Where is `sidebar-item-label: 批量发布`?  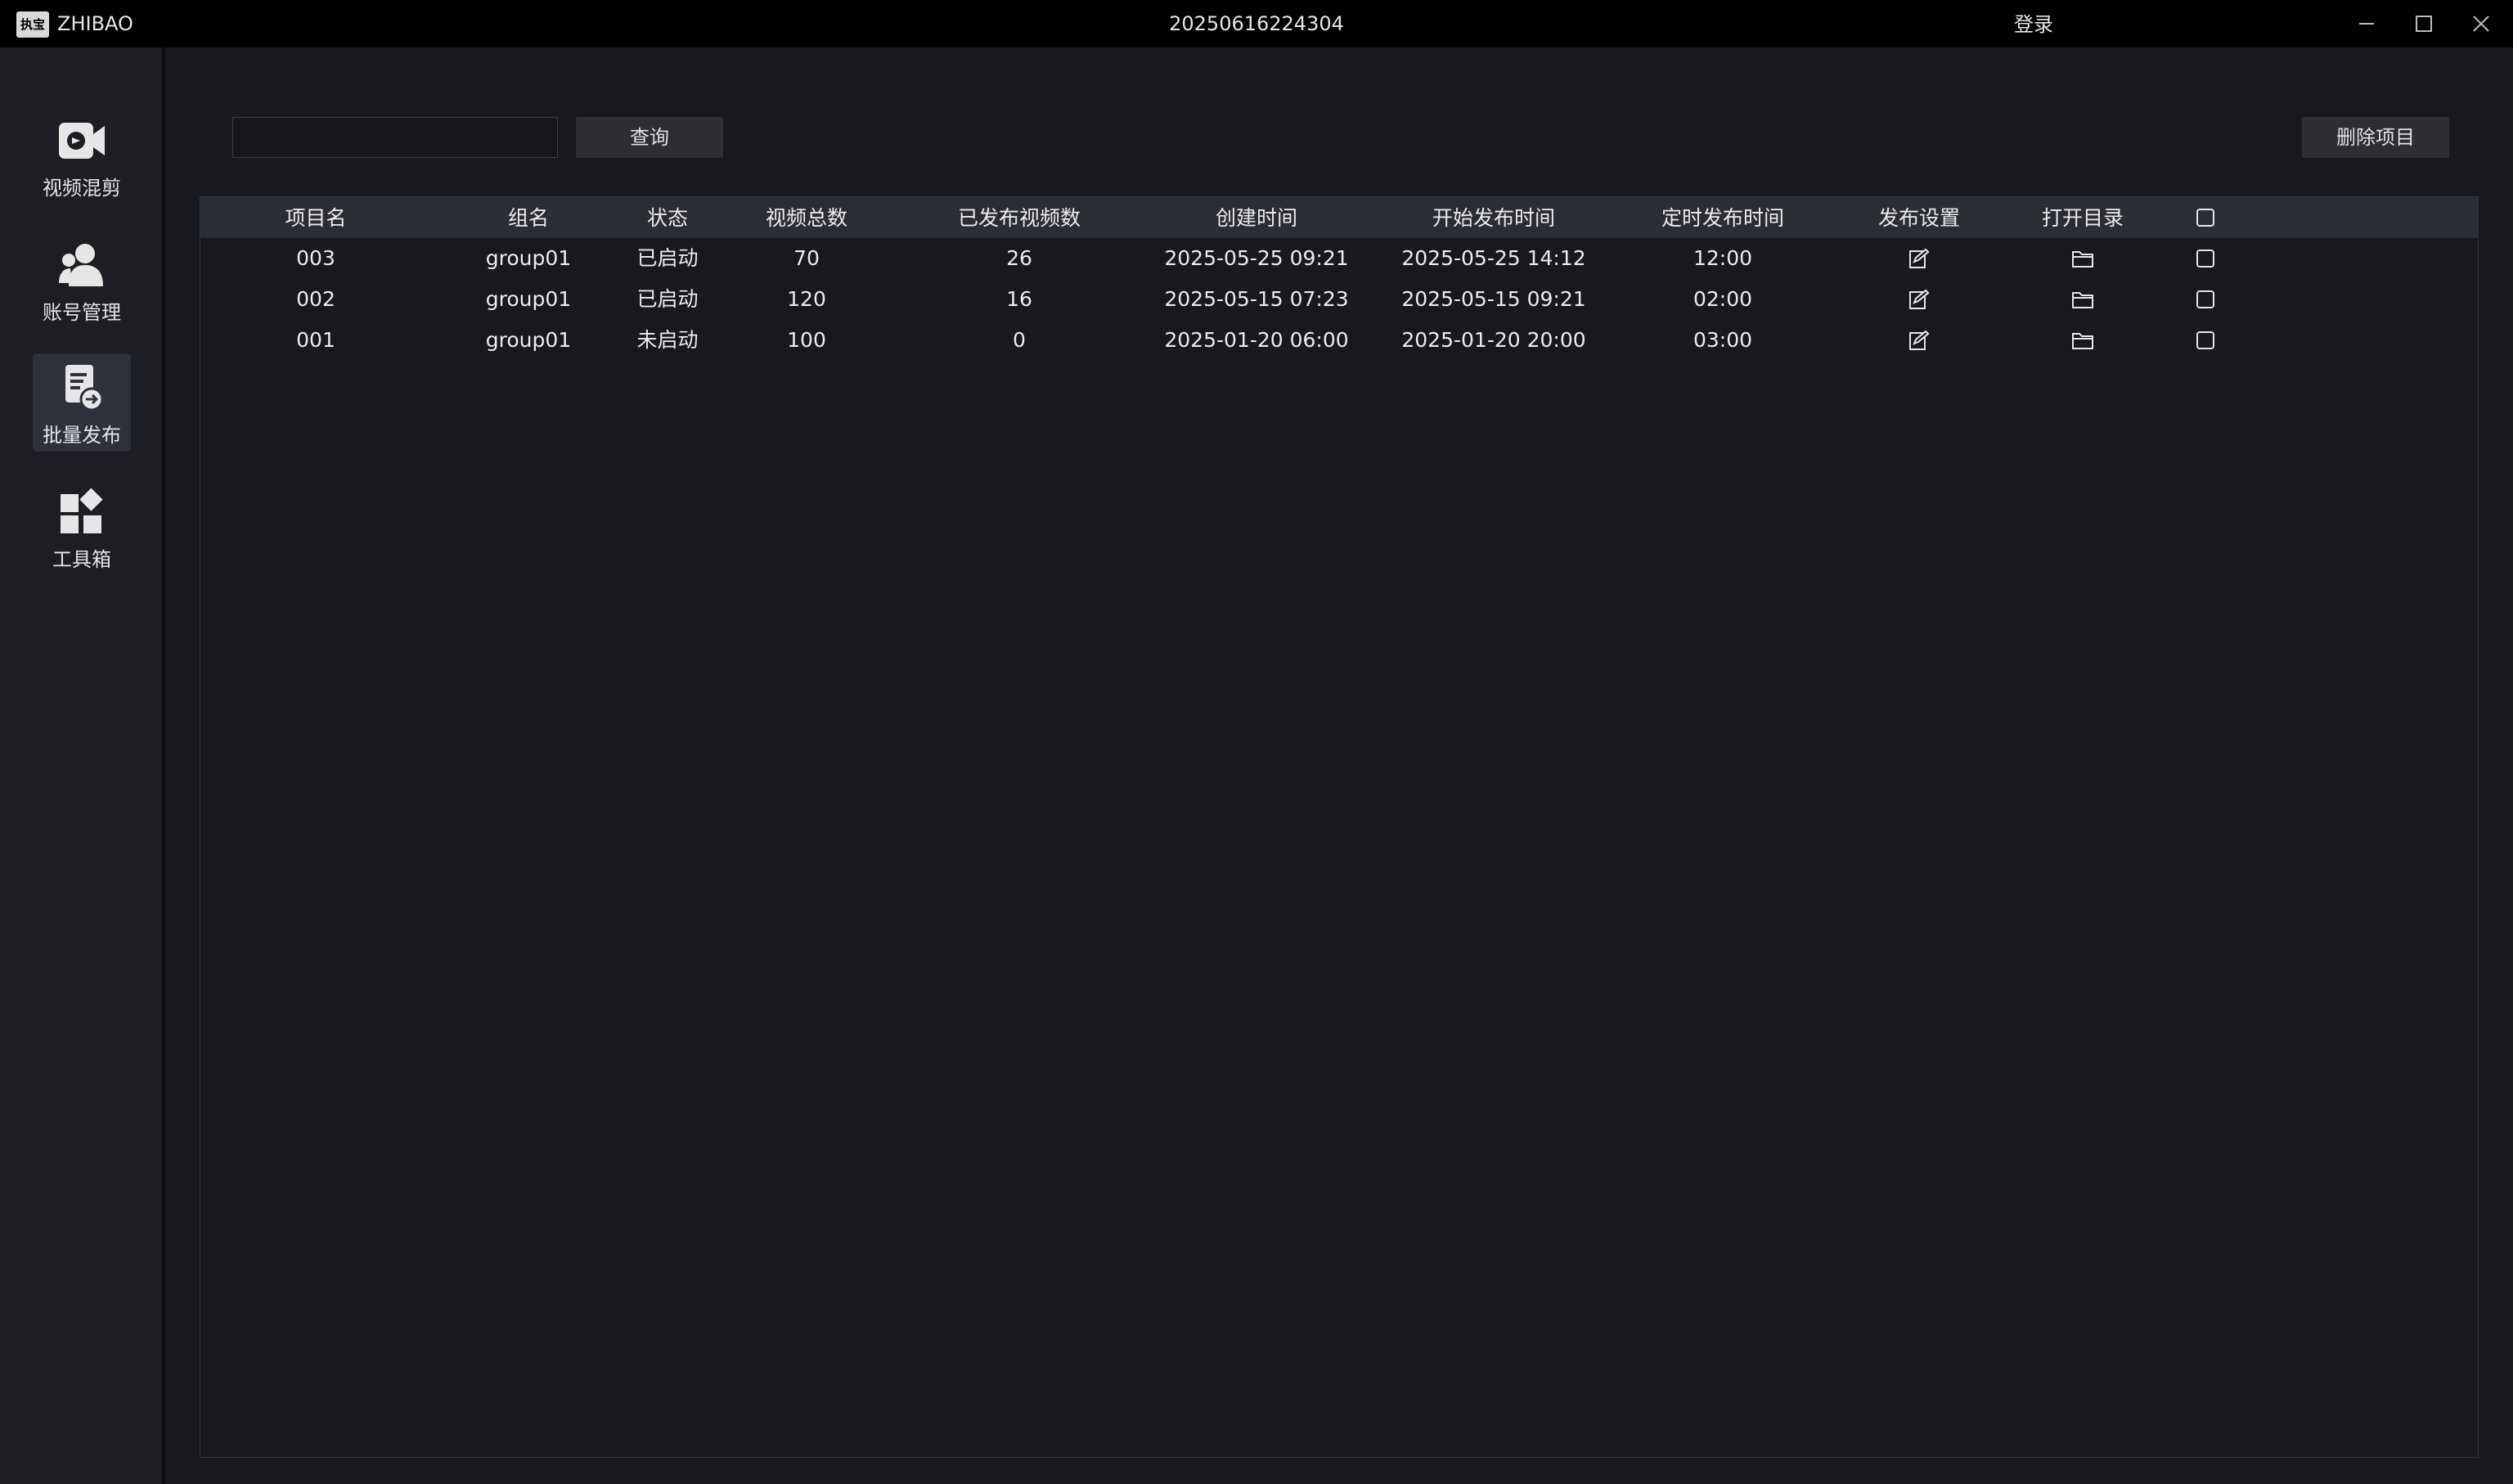
sidebar-item-label: 批量发布 is located at coordinates (82, 435).